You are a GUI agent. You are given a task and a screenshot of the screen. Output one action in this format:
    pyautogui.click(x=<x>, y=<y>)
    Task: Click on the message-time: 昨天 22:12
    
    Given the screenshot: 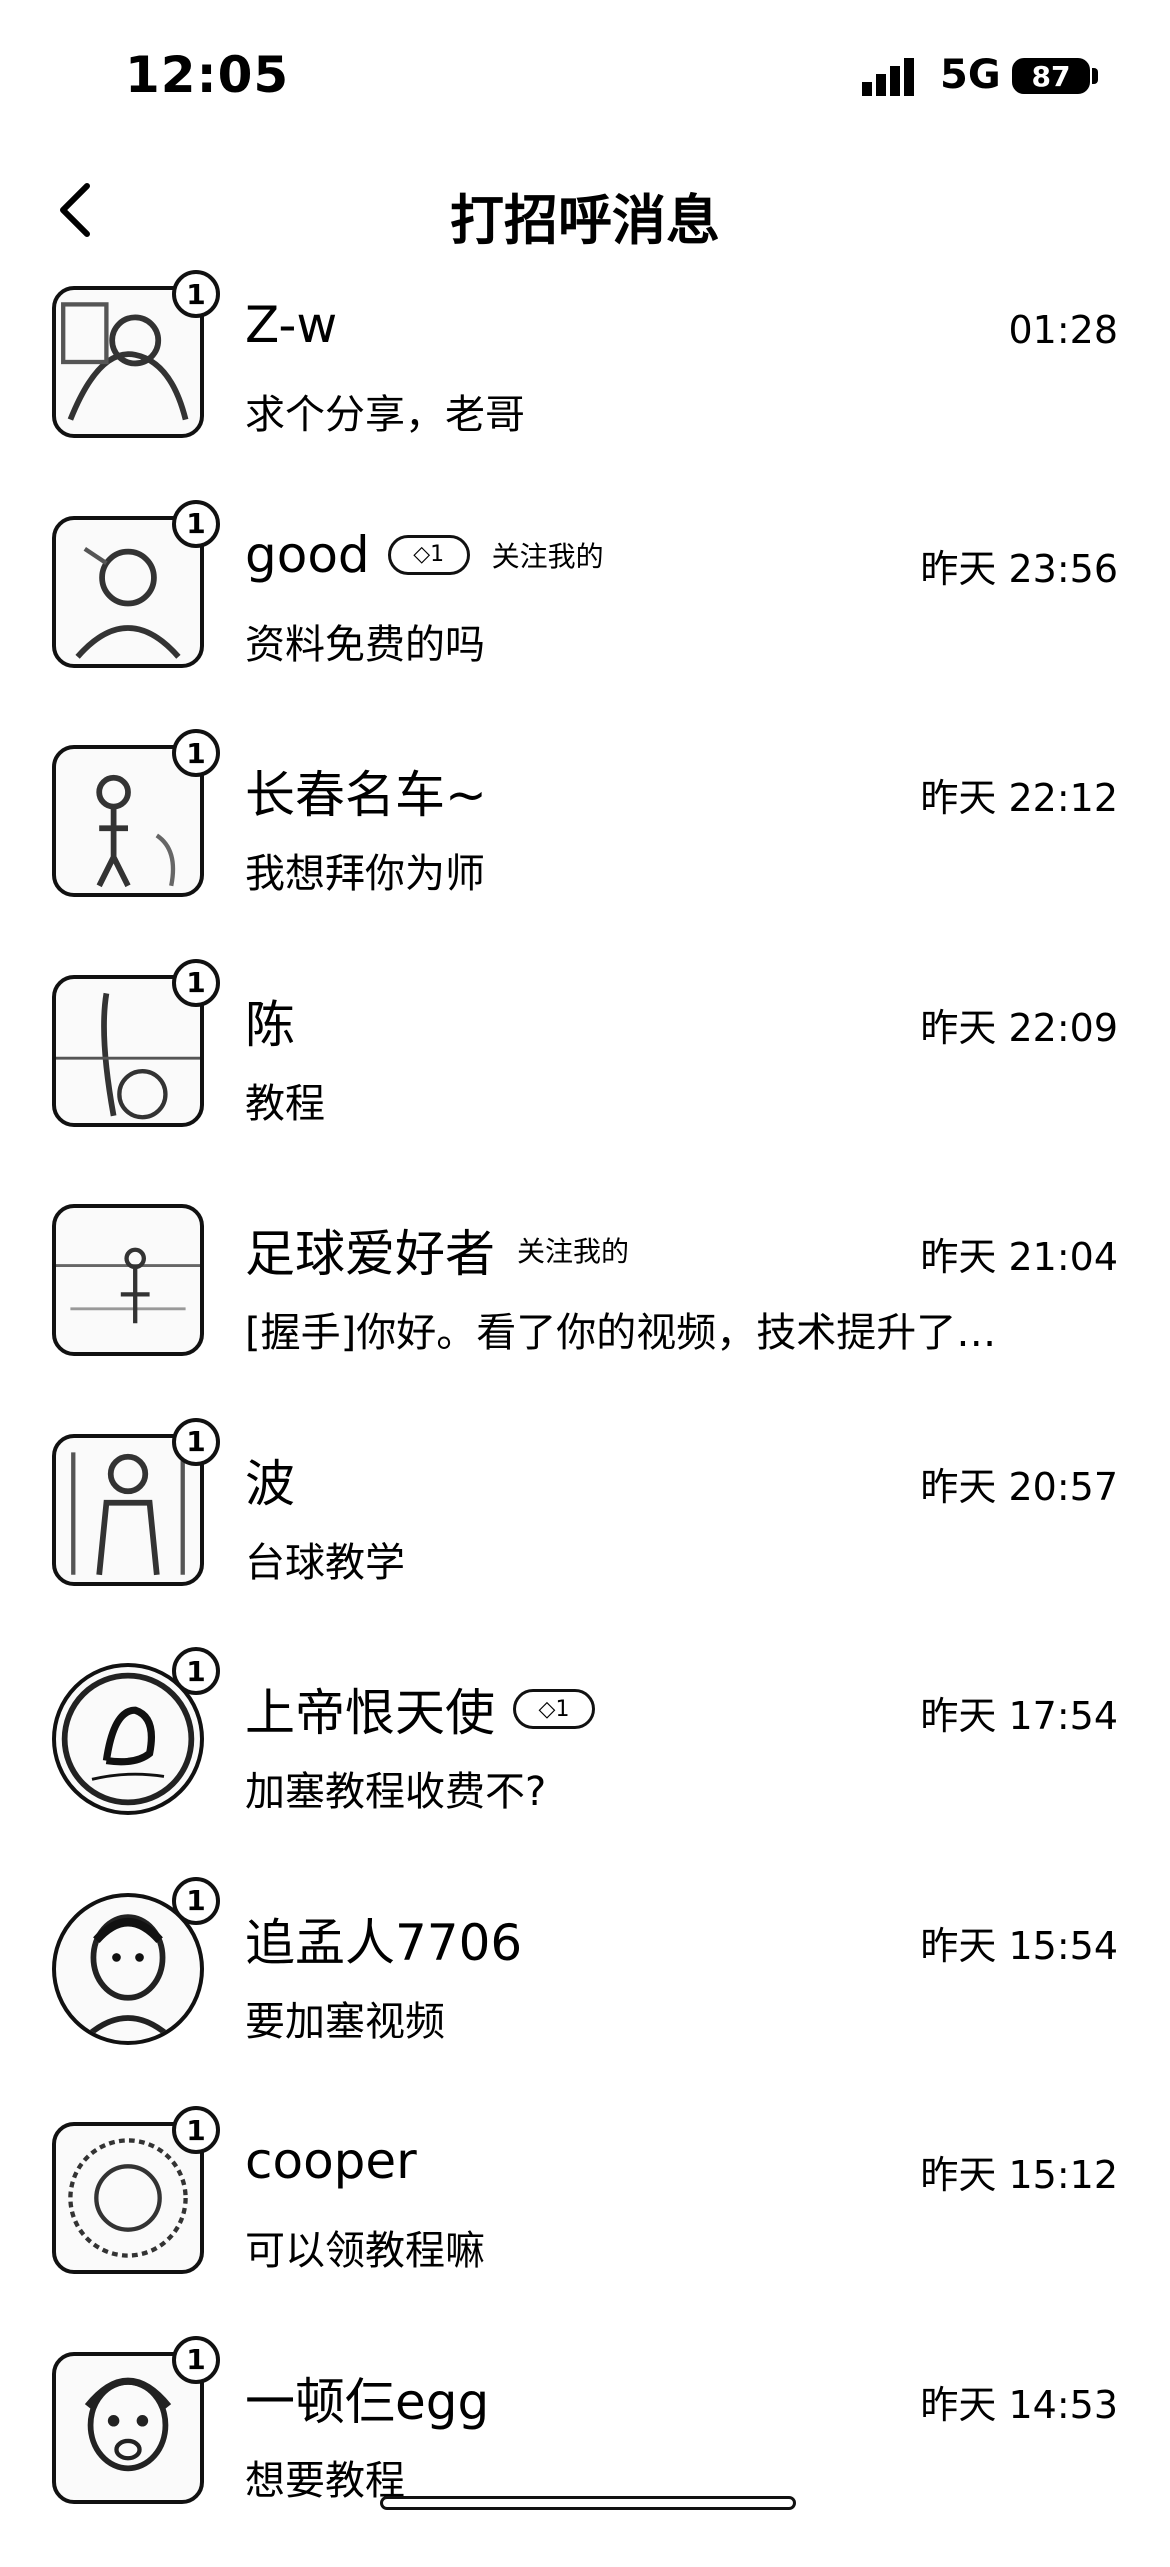 What is the action you would take?
    pyautogui.click(x=1019, y=794)
    